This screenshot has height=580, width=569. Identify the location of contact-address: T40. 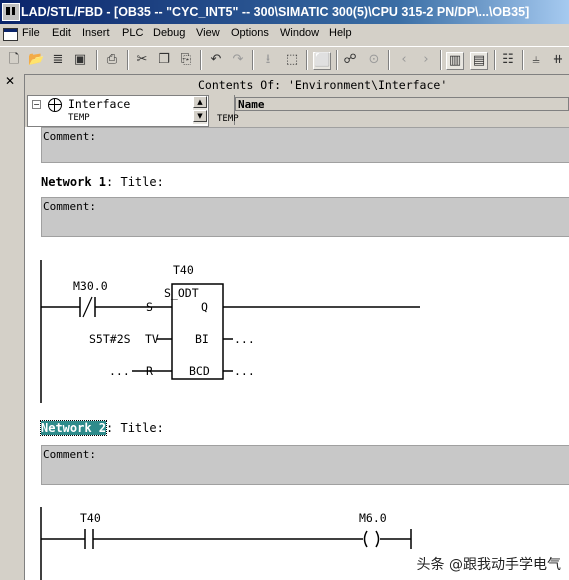
(90, 518).